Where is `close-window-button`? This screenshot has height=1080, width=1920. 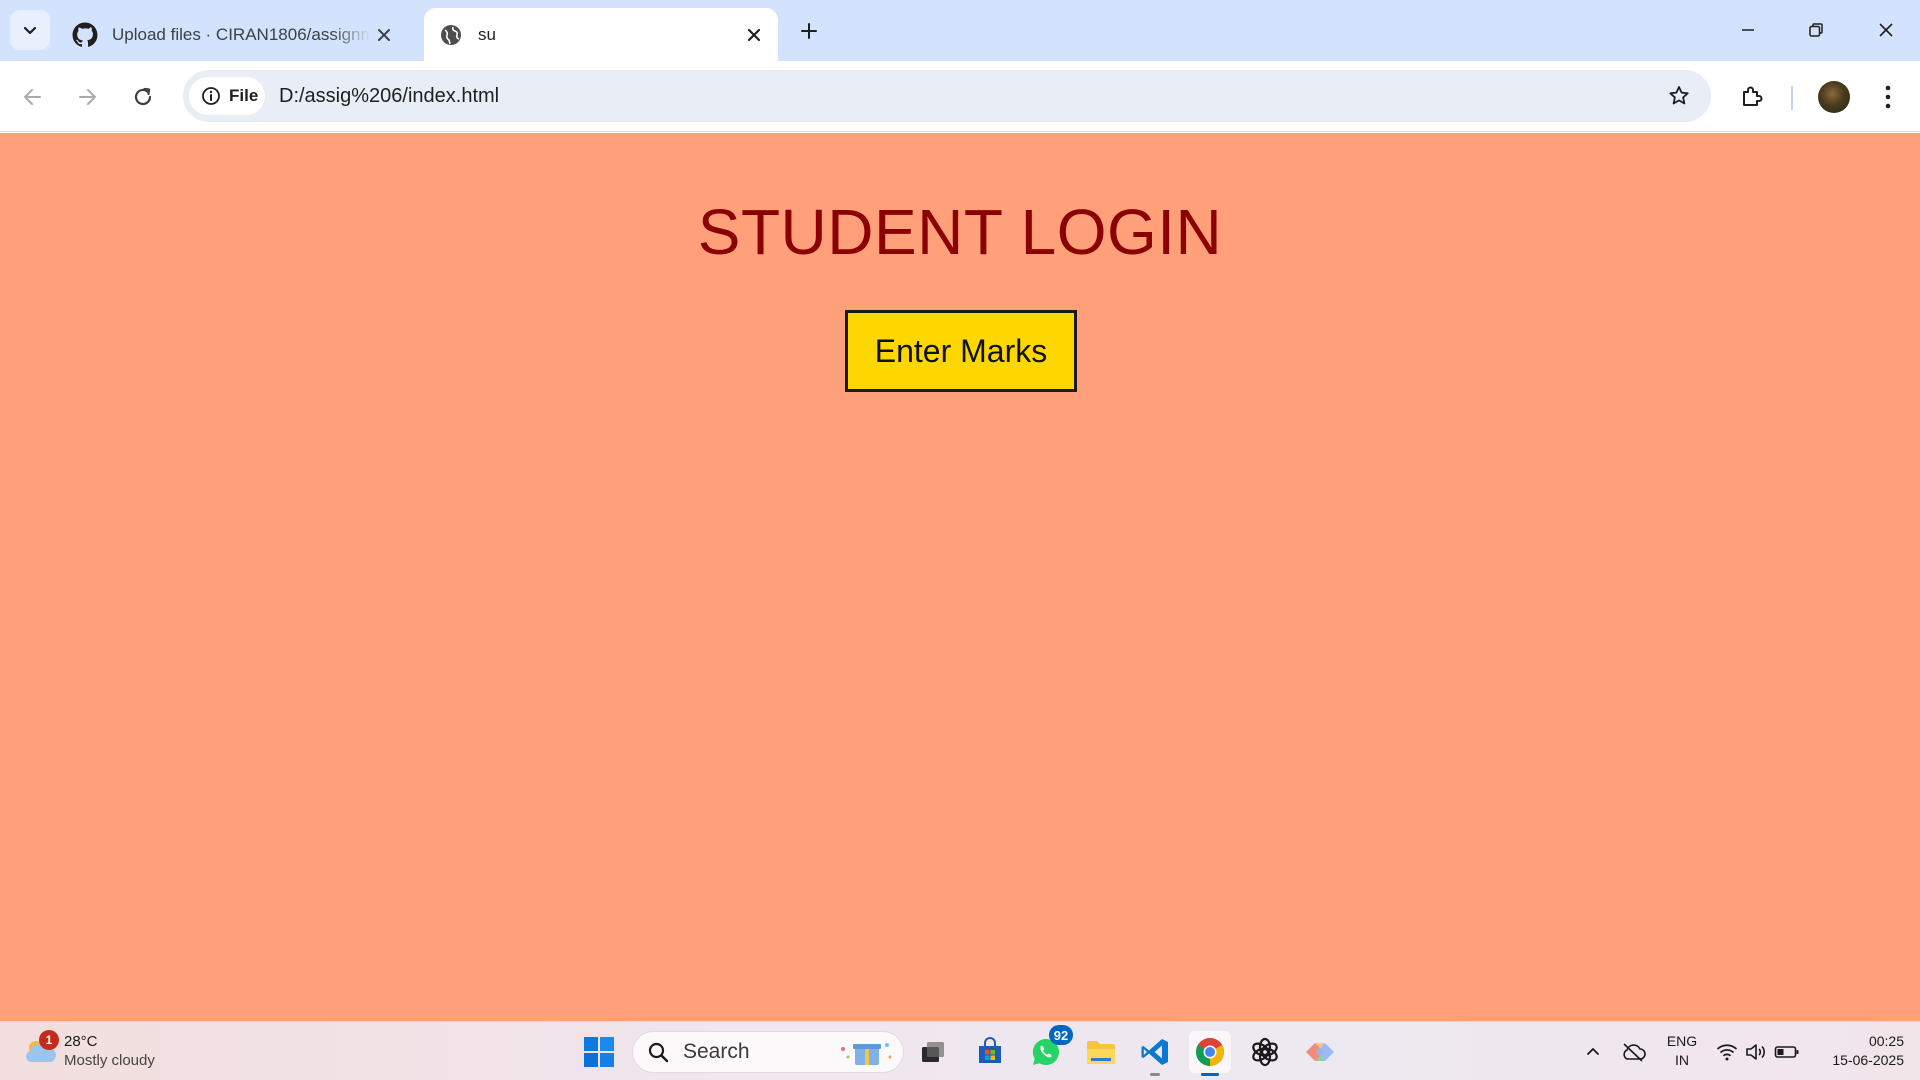
close-window-button is located at coordinates (1886, 30).